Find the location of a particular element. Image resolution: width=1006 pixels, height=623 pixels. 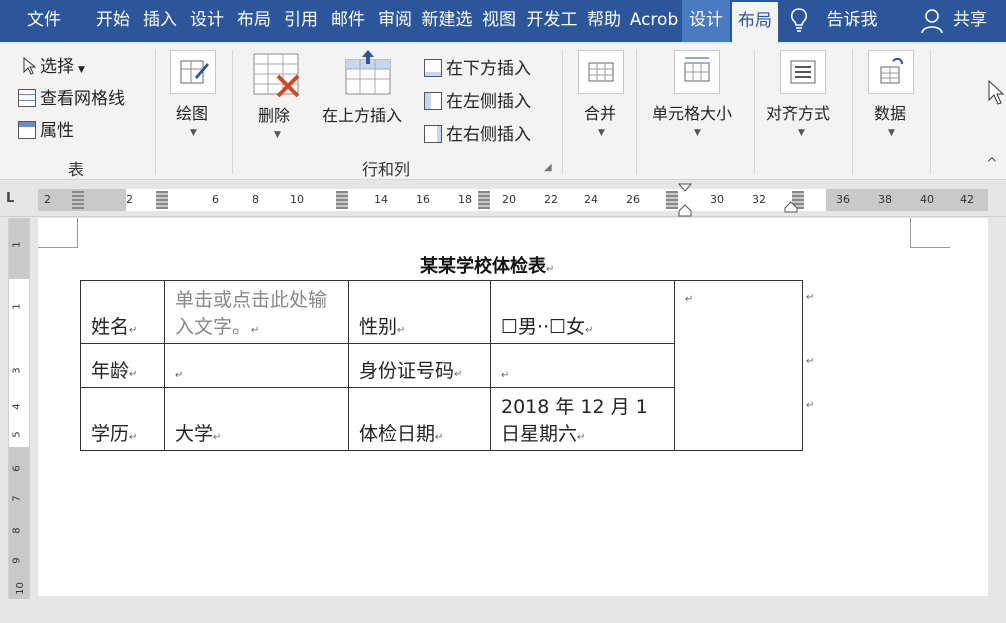

vruler-number: 6 is located at coordinates (17, 468).